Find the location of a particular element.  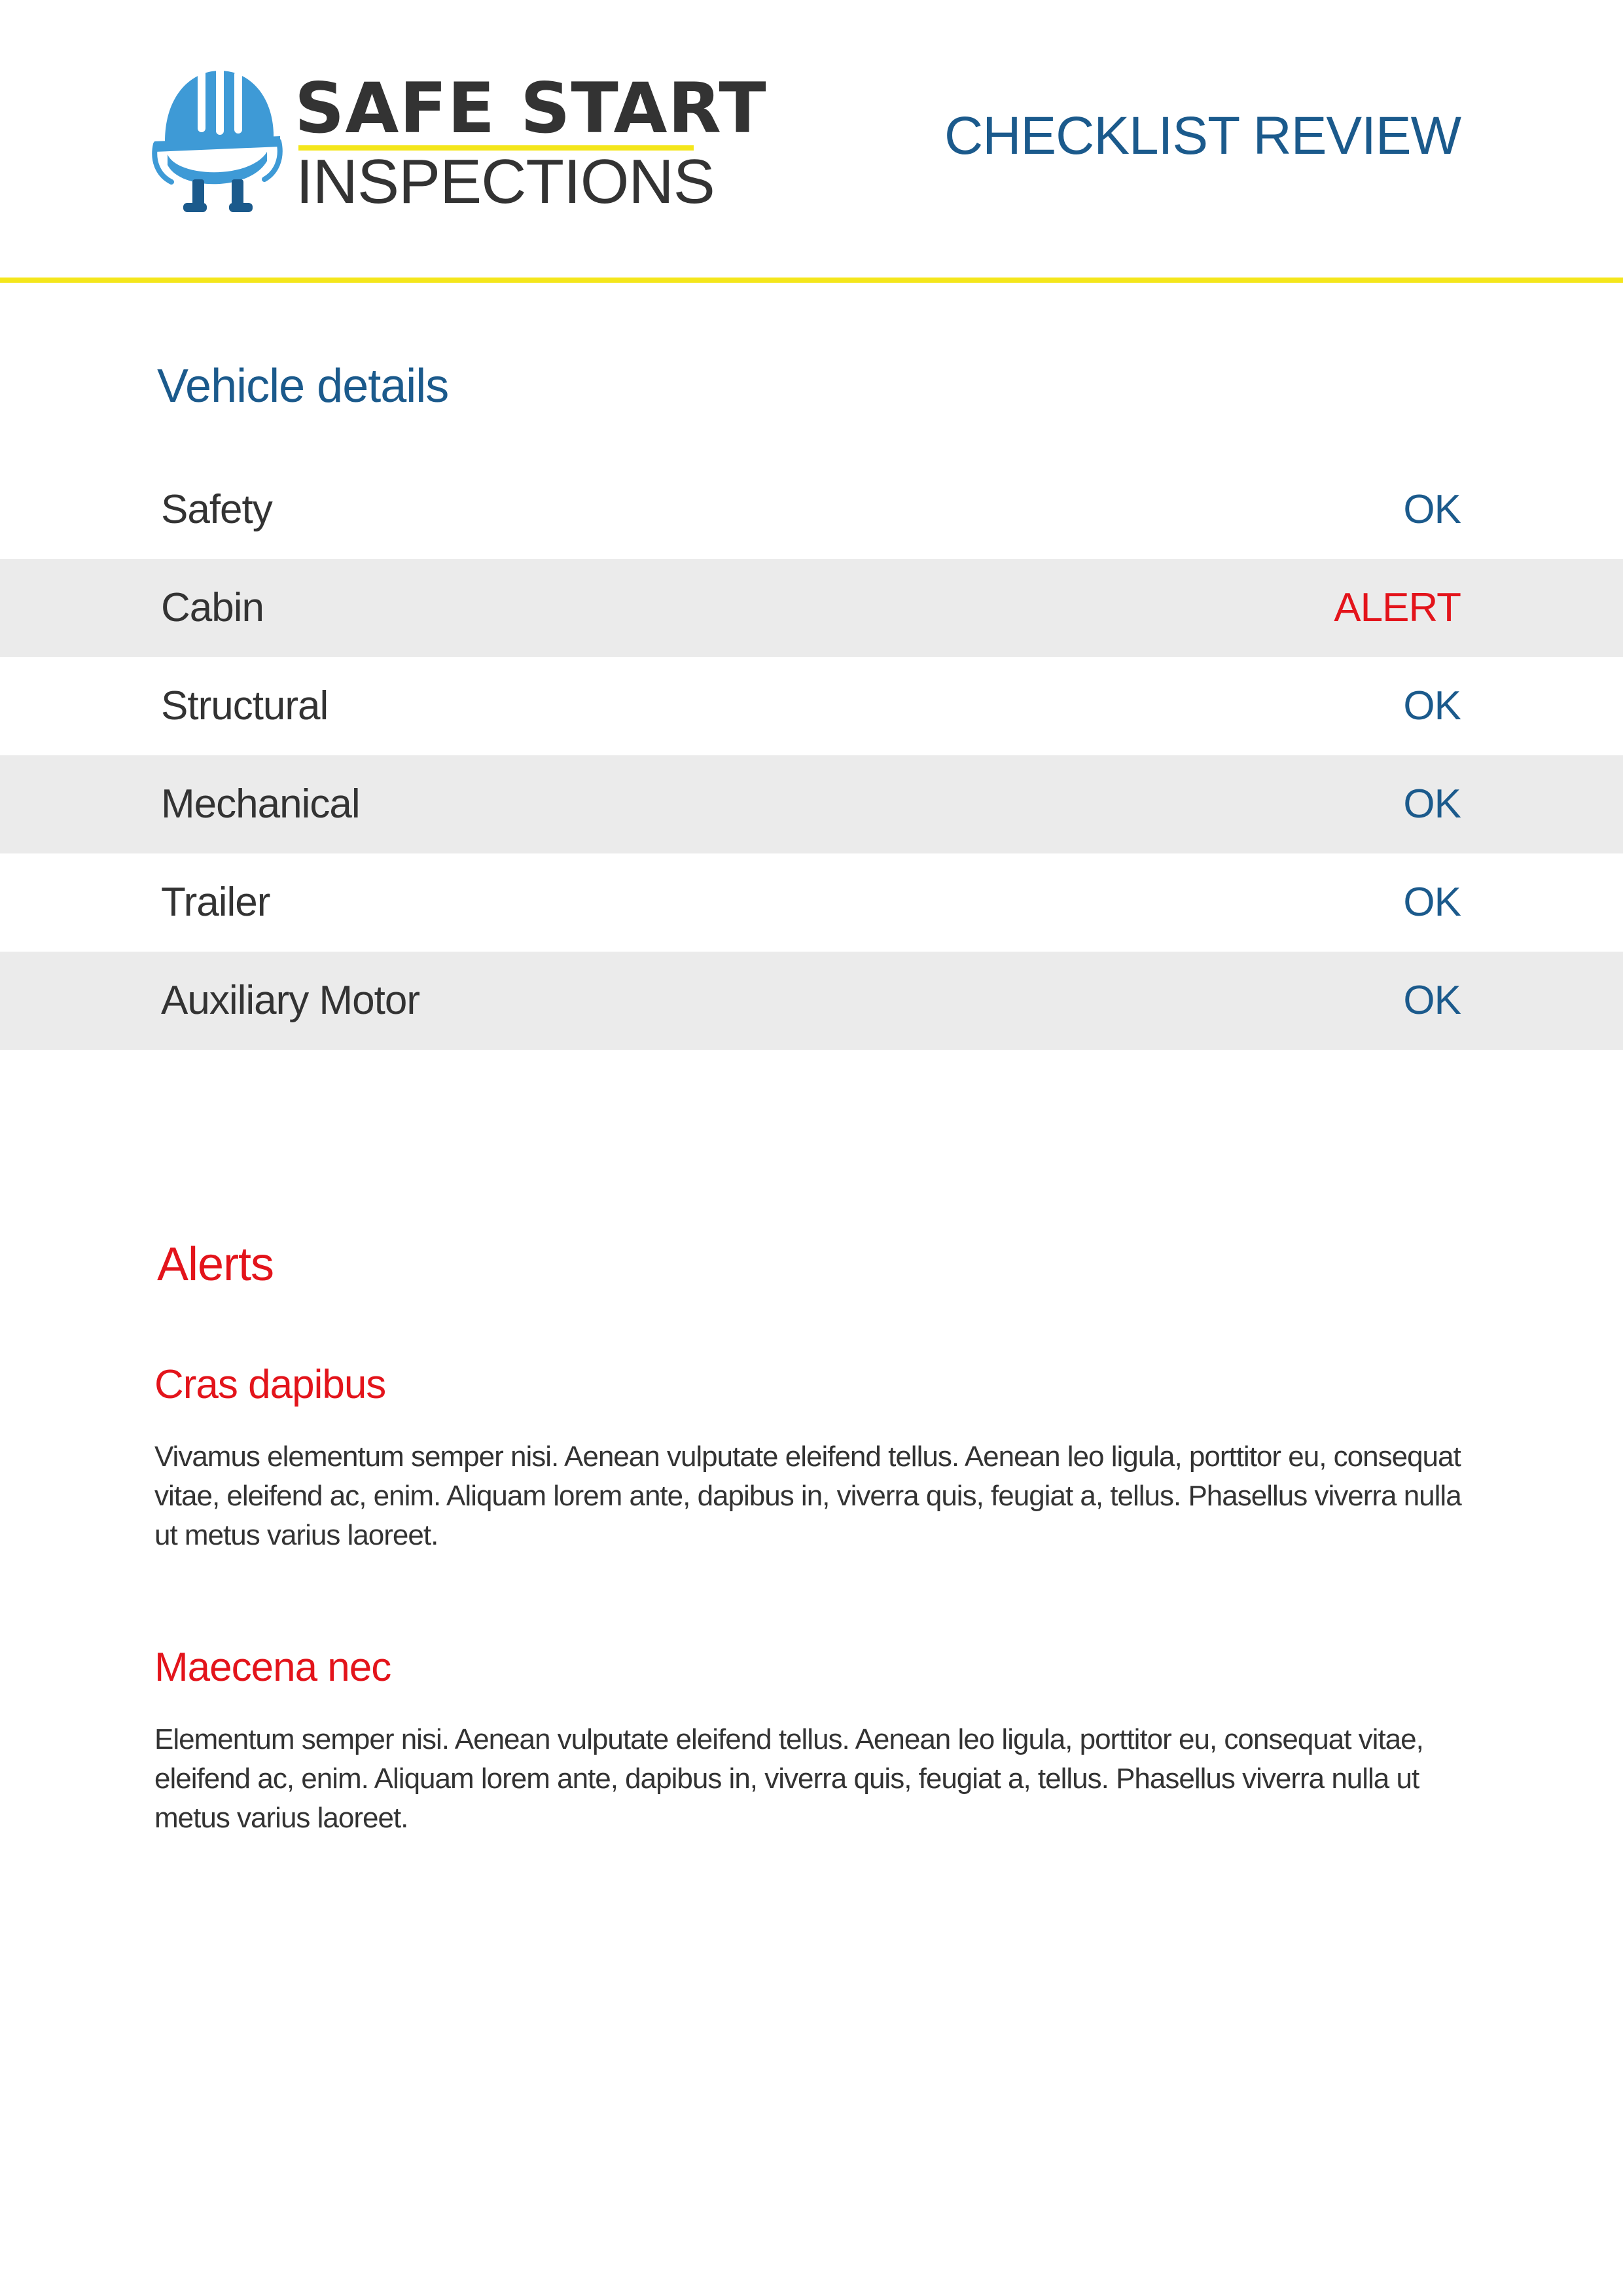

checklist-row-cabin: Cabin ALERT is located at coordinates (811, 608).